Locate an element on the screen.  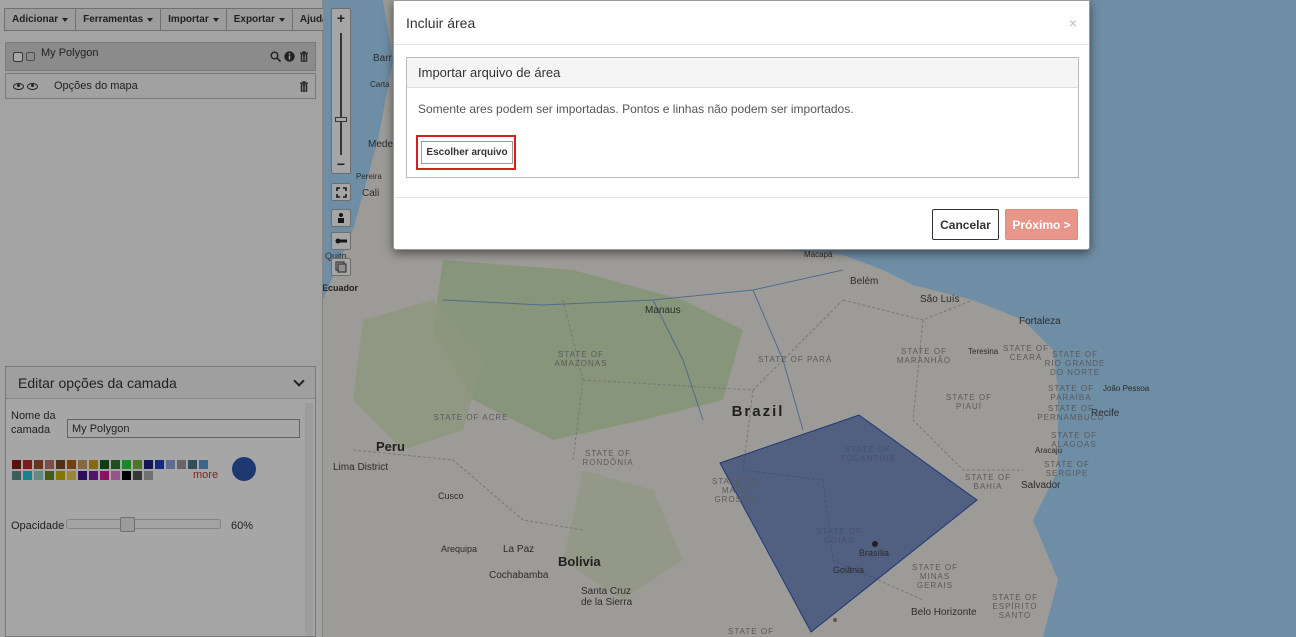
import-panel-title: Importar arquivo de área is located at coordinates (742, 73).